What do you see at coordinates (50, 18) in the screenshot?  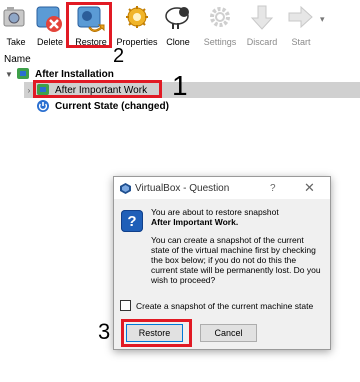 I see `delete-snapshot-icon` at bounding box center [50, 18].